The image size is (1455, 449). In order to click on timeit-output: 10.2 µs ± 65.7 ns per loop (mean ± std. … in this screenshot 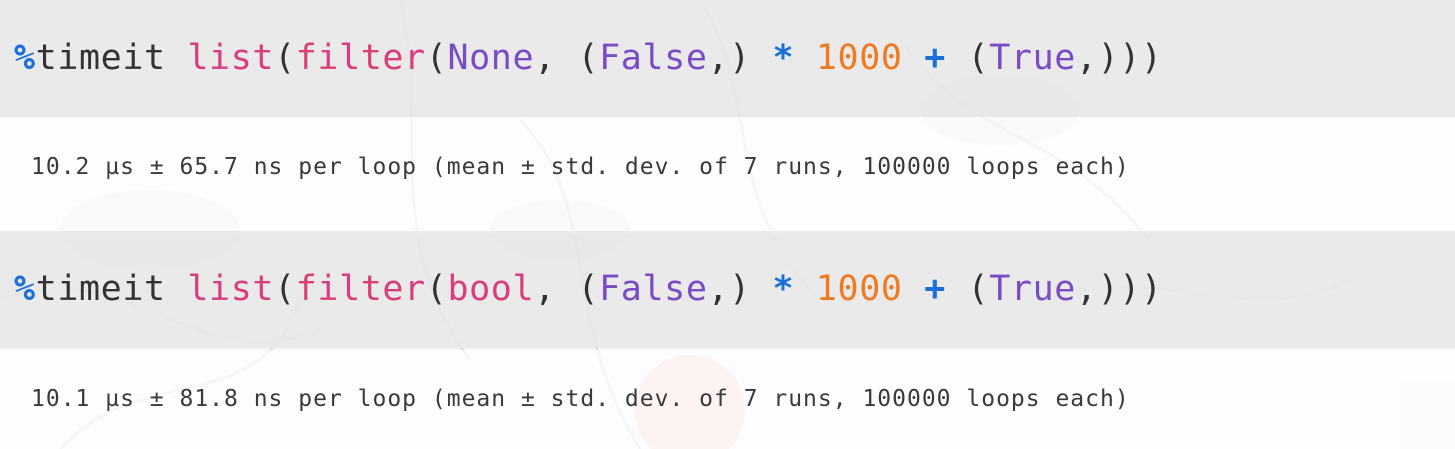, I will do `click(580, 167)`.